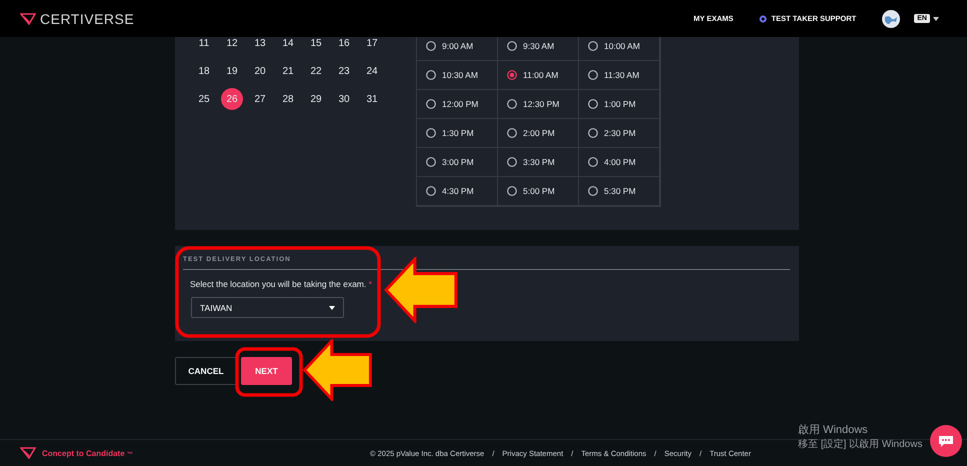 This screenshot has width=967, height=466. I want to click on support-icon, so click(763, 18).